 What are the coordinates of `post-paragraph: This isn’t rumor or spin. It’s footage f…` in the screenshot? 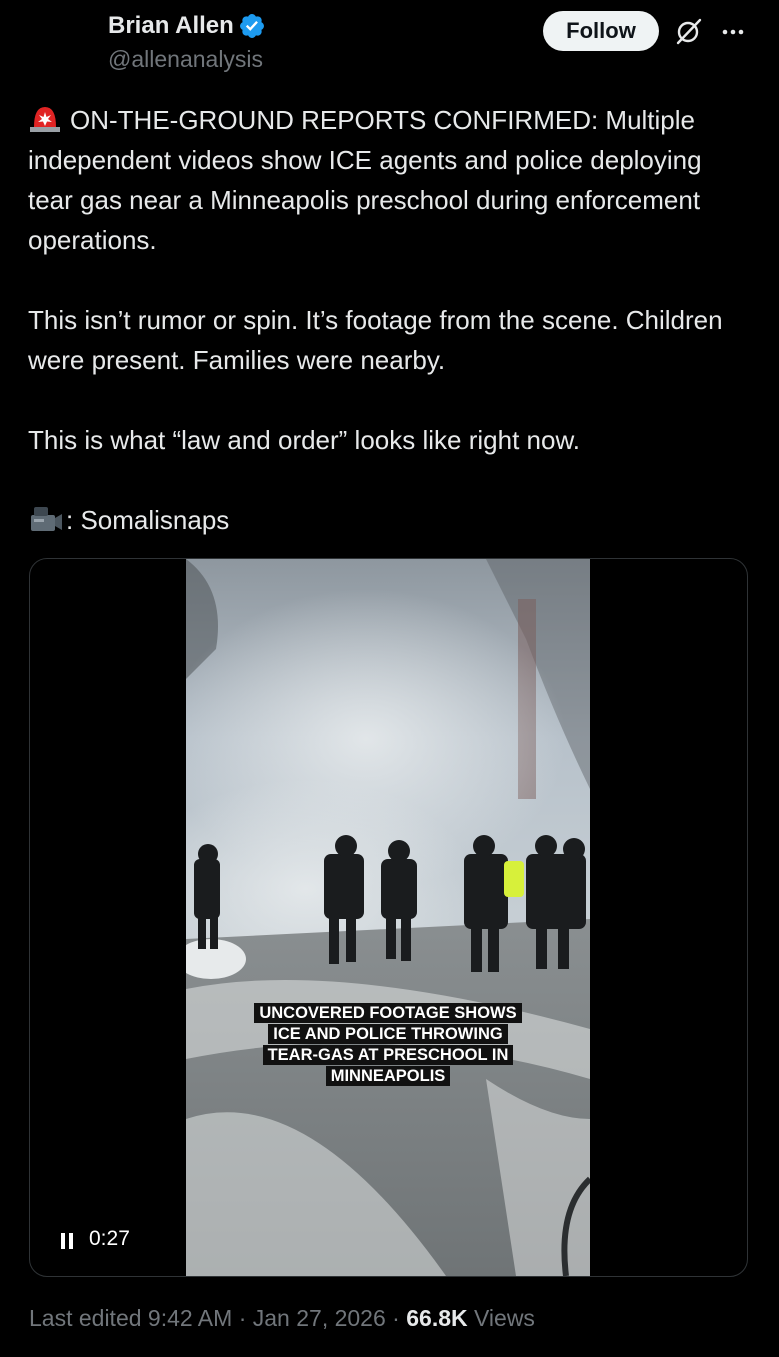 It's located at (375, 340).